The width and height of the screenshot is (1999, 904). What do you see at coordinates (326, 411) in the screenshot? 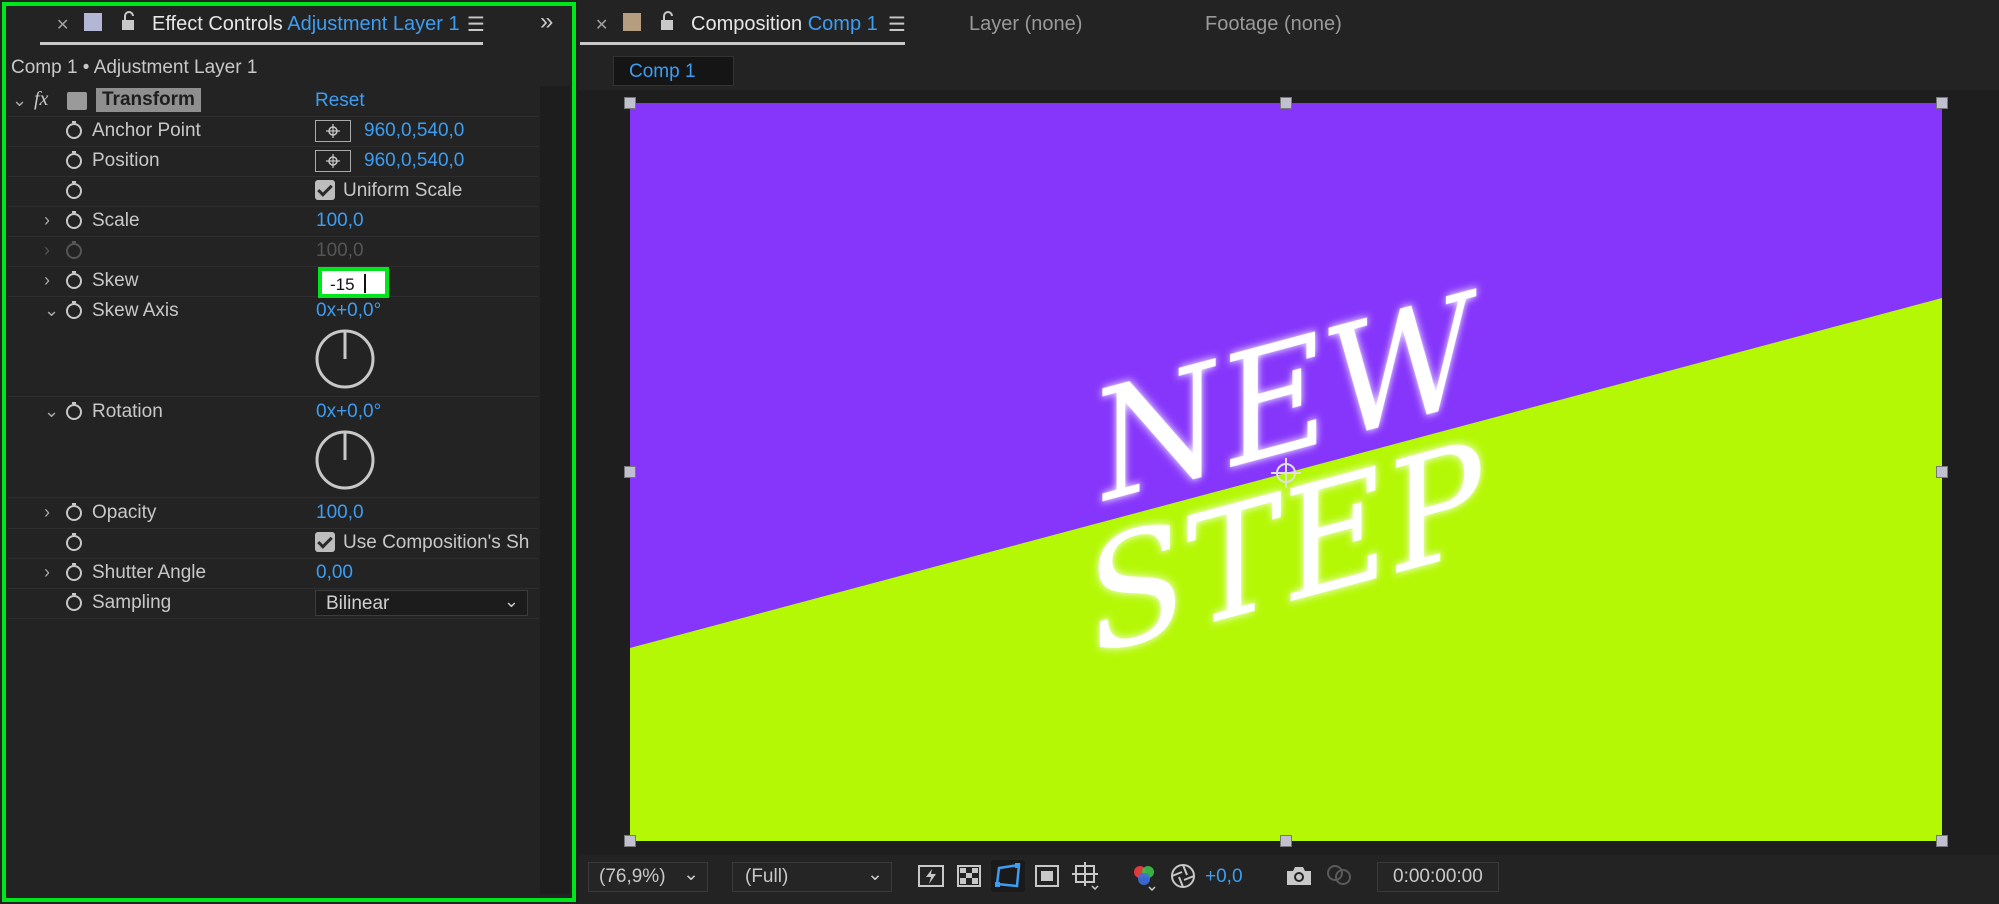
I see `rotation-turns: 0x` at bounding box center [326, 411].